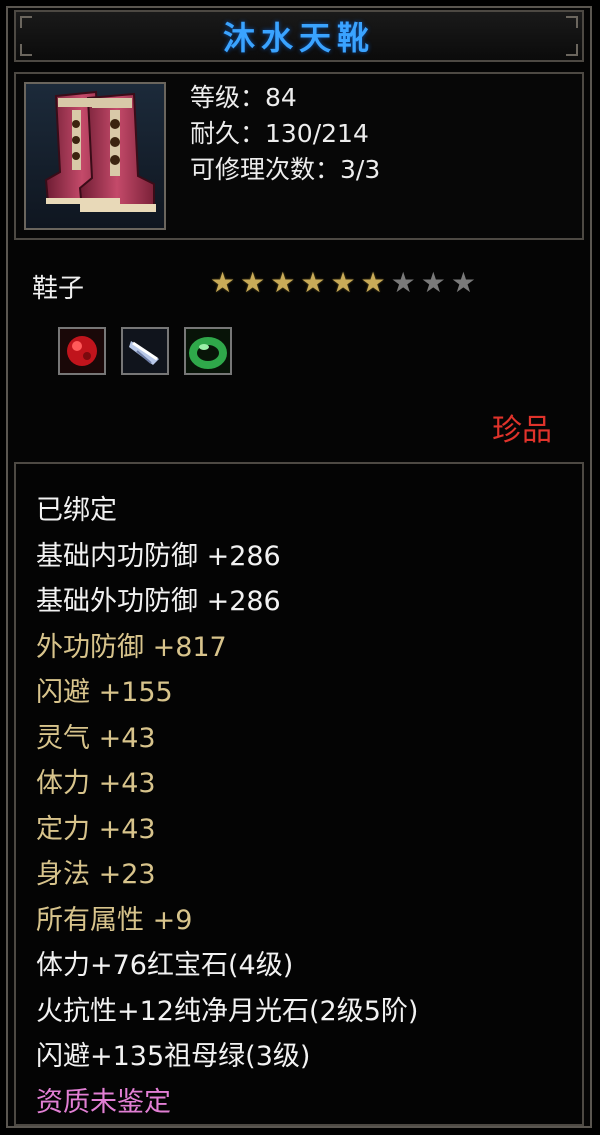 This screenshot has height=1135, width=600. I want to click on item-type-label: 鞋子, so click(58, 289).